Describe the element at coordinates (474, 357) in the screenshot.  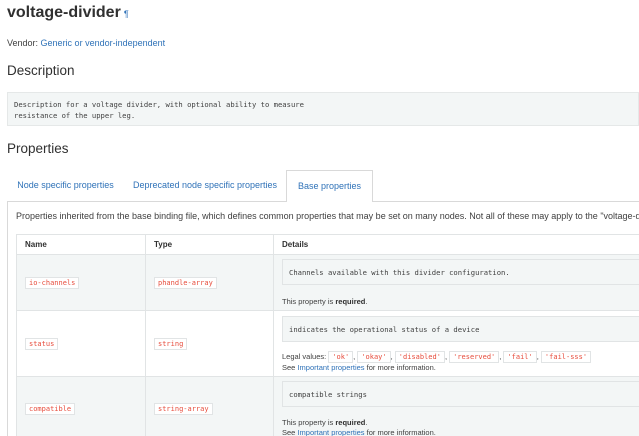
I see `legal-value: 'reserved'` at that location.